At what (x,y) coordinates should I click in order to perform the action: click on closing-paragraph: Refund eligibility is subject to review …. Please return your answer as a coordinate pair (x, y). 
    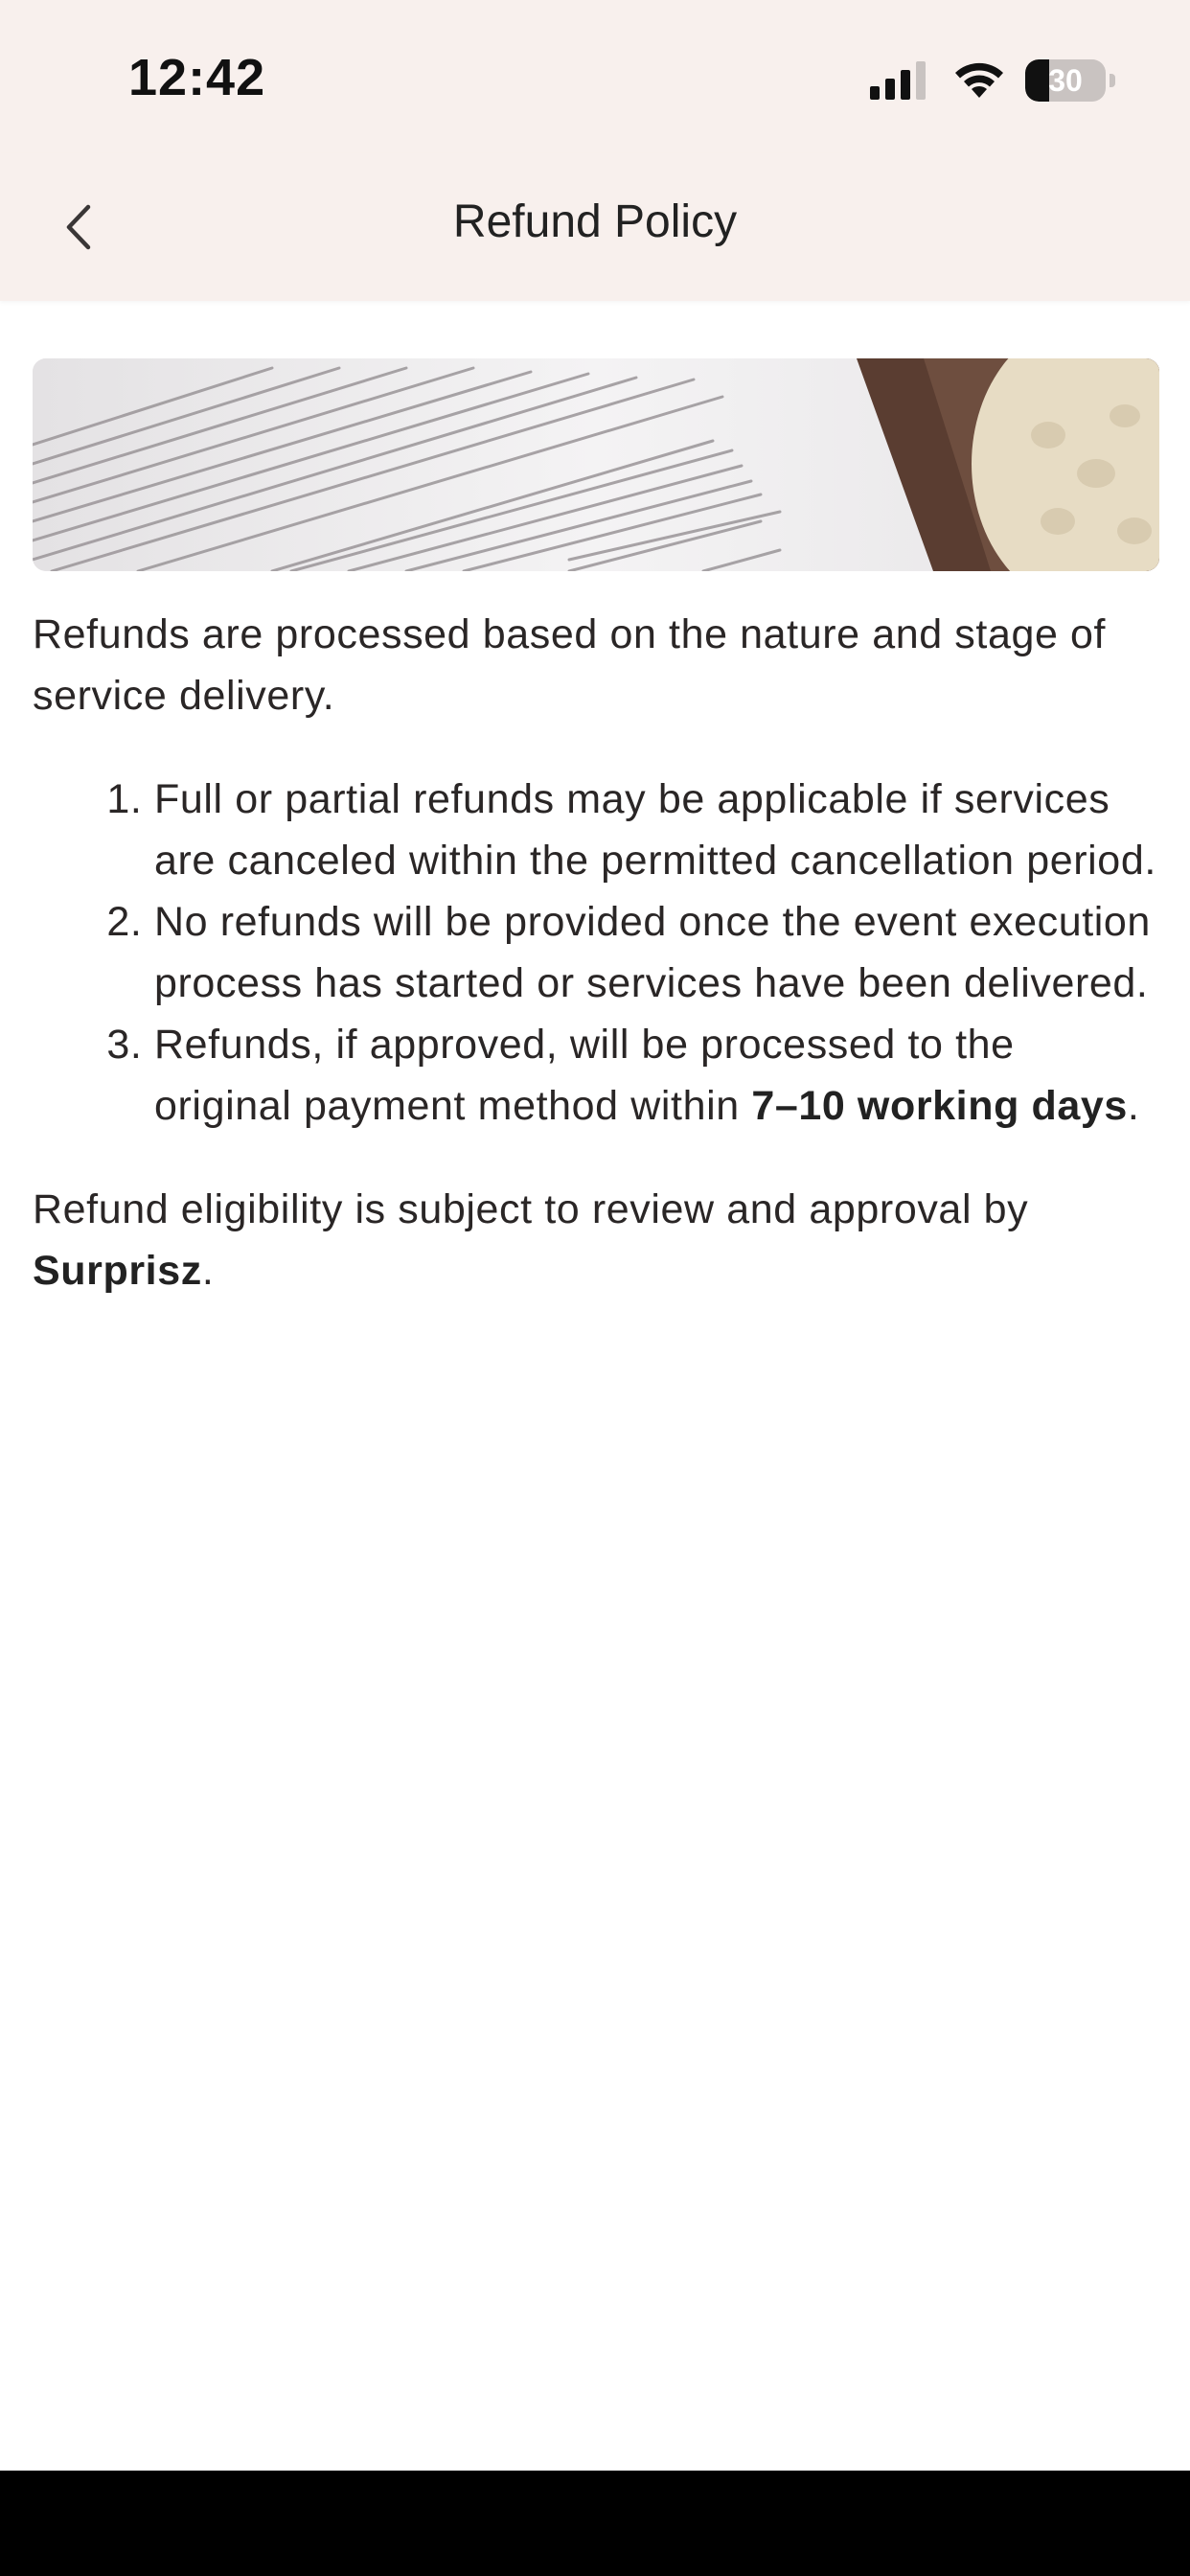
    Looking at the image, I should click on (598, 1240).